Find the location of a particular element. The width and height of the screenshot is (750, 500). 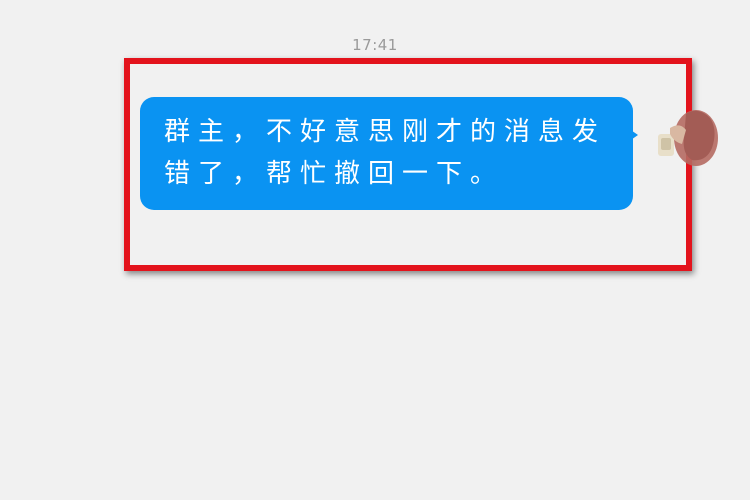

avatar-image is located at coordinates (688, 138).